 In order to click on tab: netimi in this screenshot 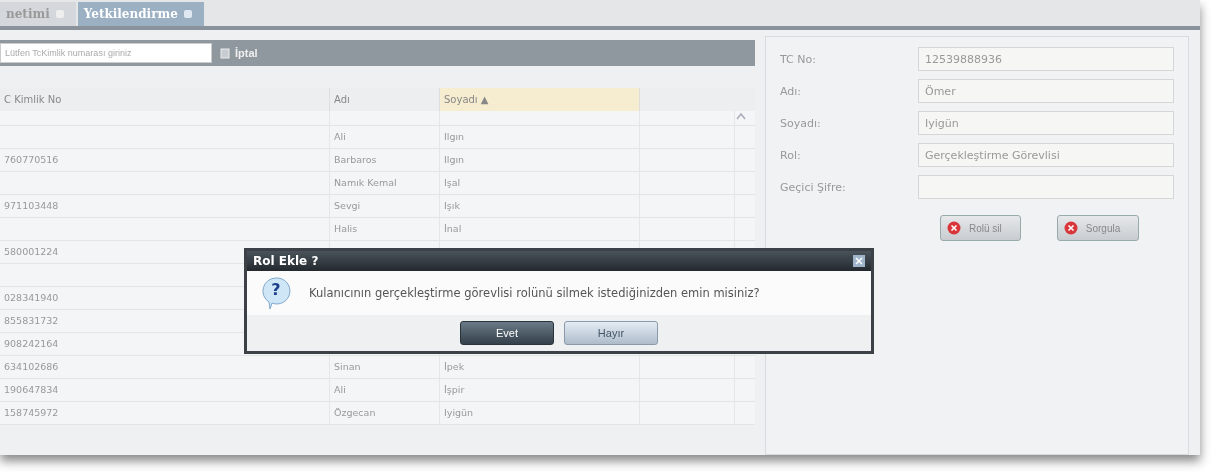, I will do `click(38, 14)`.